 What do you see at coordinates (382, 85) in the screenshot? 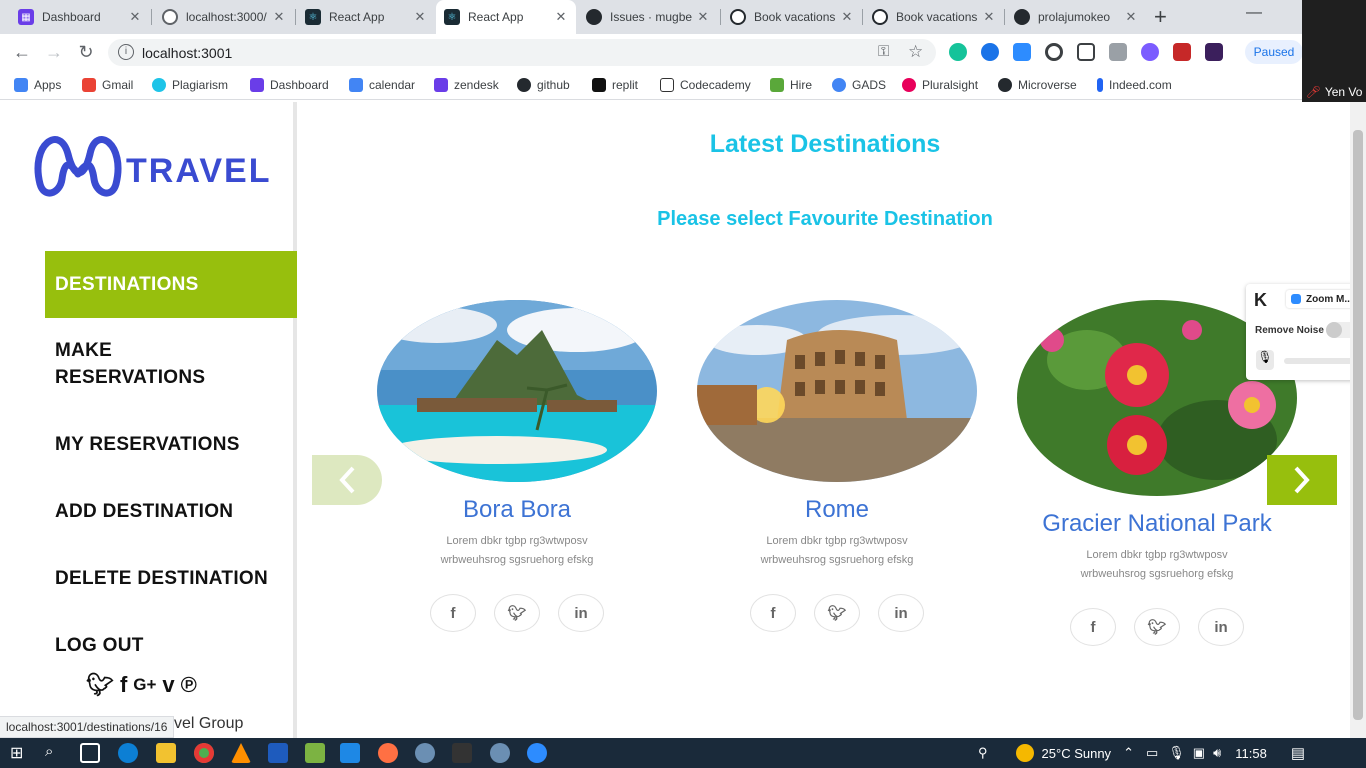
I see `bookmark-calendar: calendar` at bounding box center [382, 85].